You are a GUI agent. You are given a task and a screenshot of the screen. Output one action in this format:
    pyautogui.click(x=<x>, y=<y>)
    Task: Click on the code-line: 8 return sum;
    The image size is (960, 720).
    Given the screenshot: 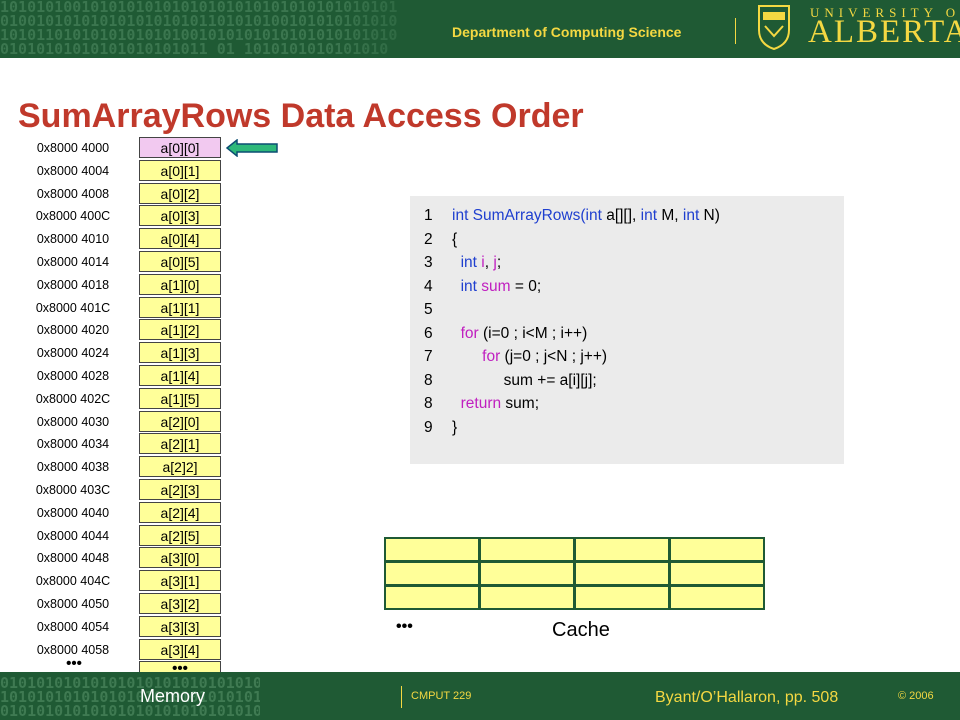 What is the action you would take?
    pyautogui.click(x=481, y=404)
    